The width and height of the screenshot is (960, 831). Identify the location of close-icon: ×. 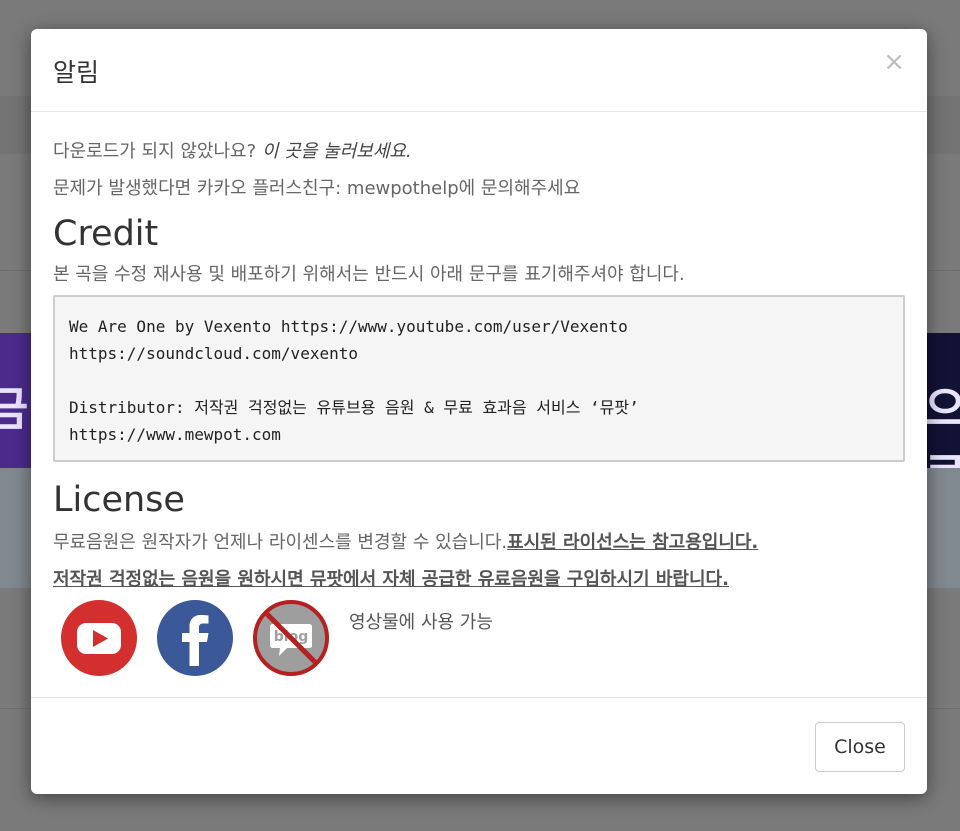
(894, 62).